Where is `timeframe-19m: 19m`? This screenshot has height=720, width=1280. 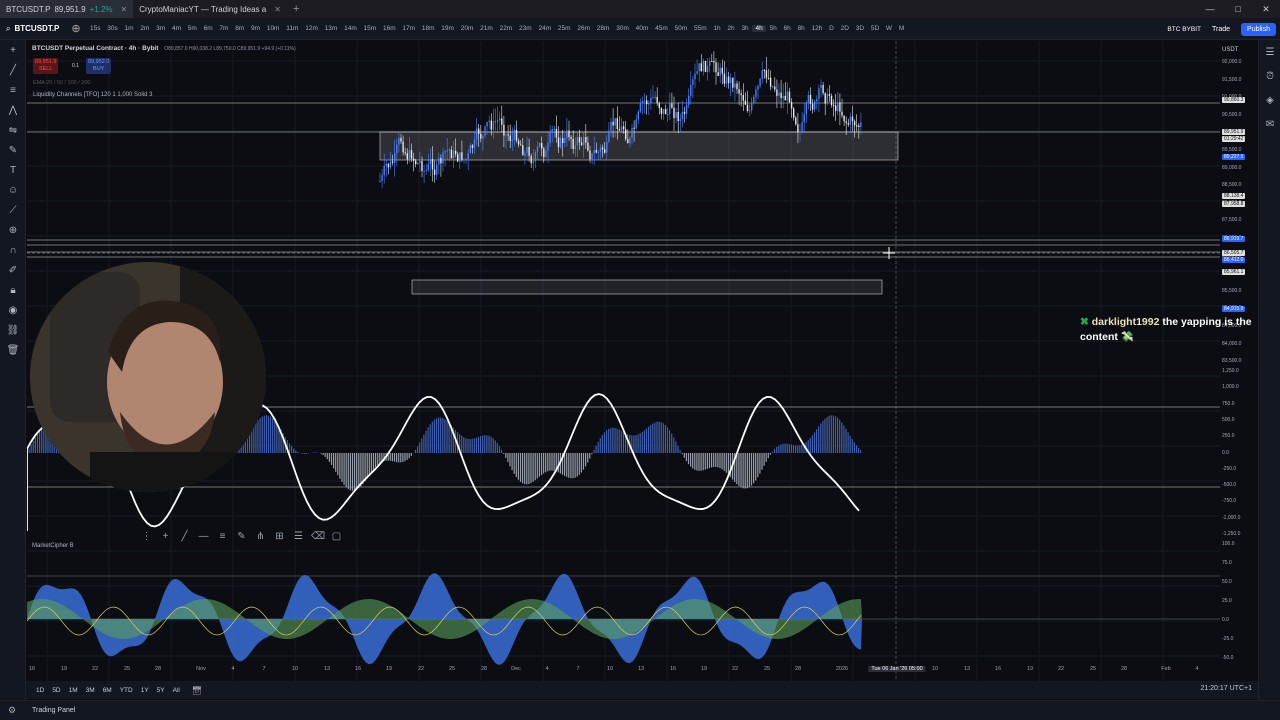
timeframe-19m: 19m is located at coordinates (447, 28).